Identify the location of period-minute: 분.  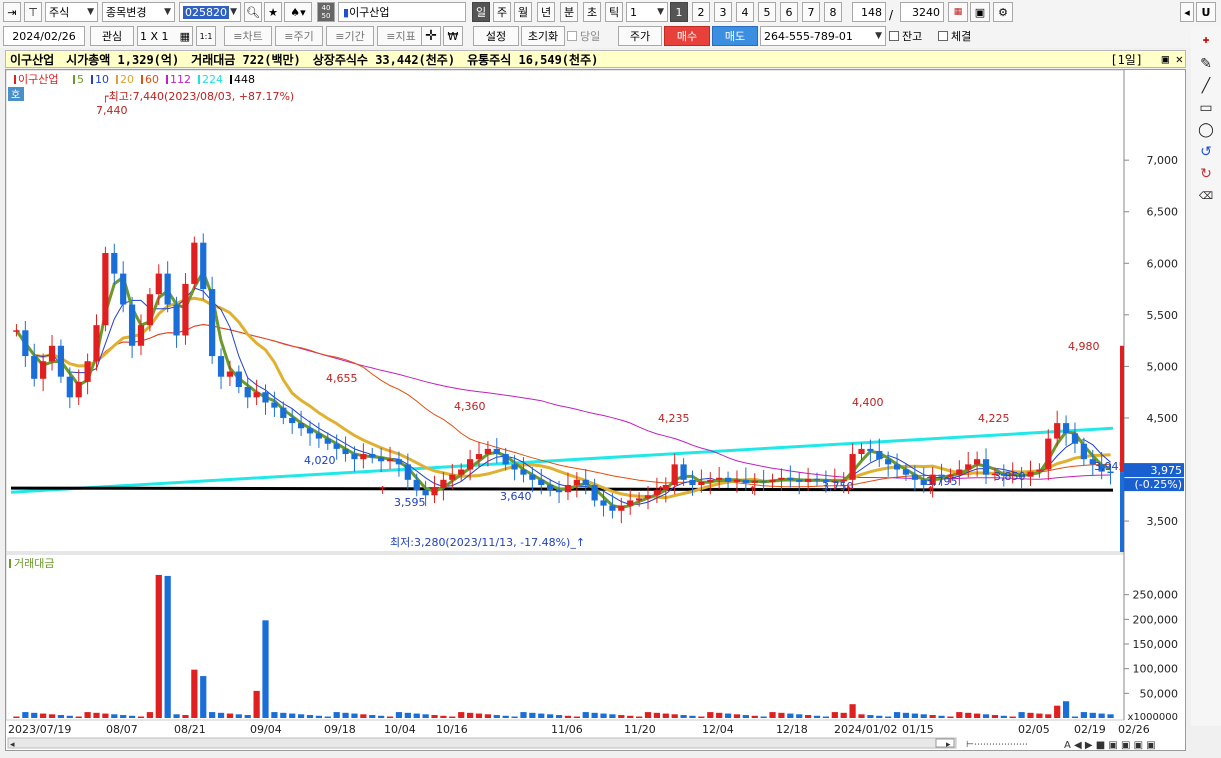
(569, 12).